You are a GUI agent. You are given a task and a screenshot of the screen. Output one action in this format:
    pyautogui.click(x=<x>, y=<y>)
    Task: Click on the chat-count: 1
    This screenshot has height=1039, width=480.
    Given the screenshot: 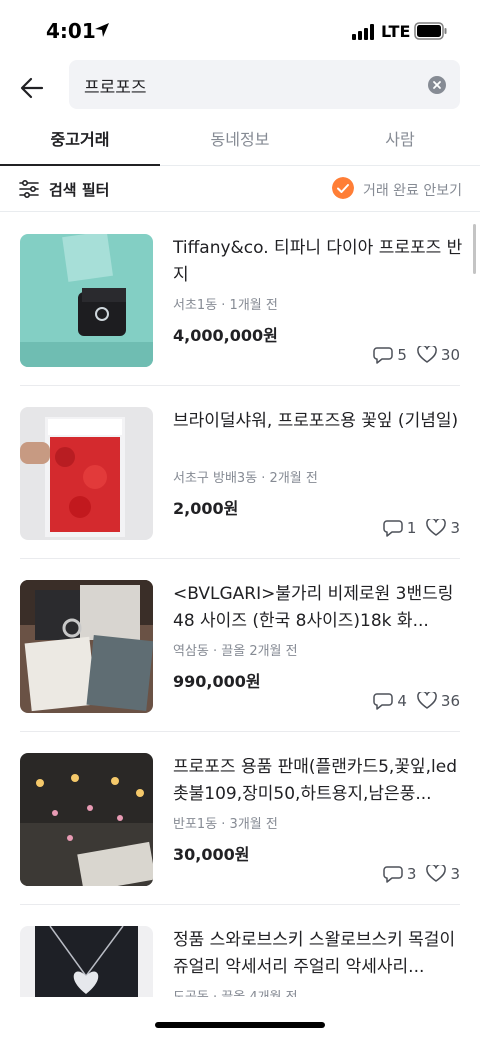 What is the action you would take?
    pyautogui.click(x=411, y=528)
    